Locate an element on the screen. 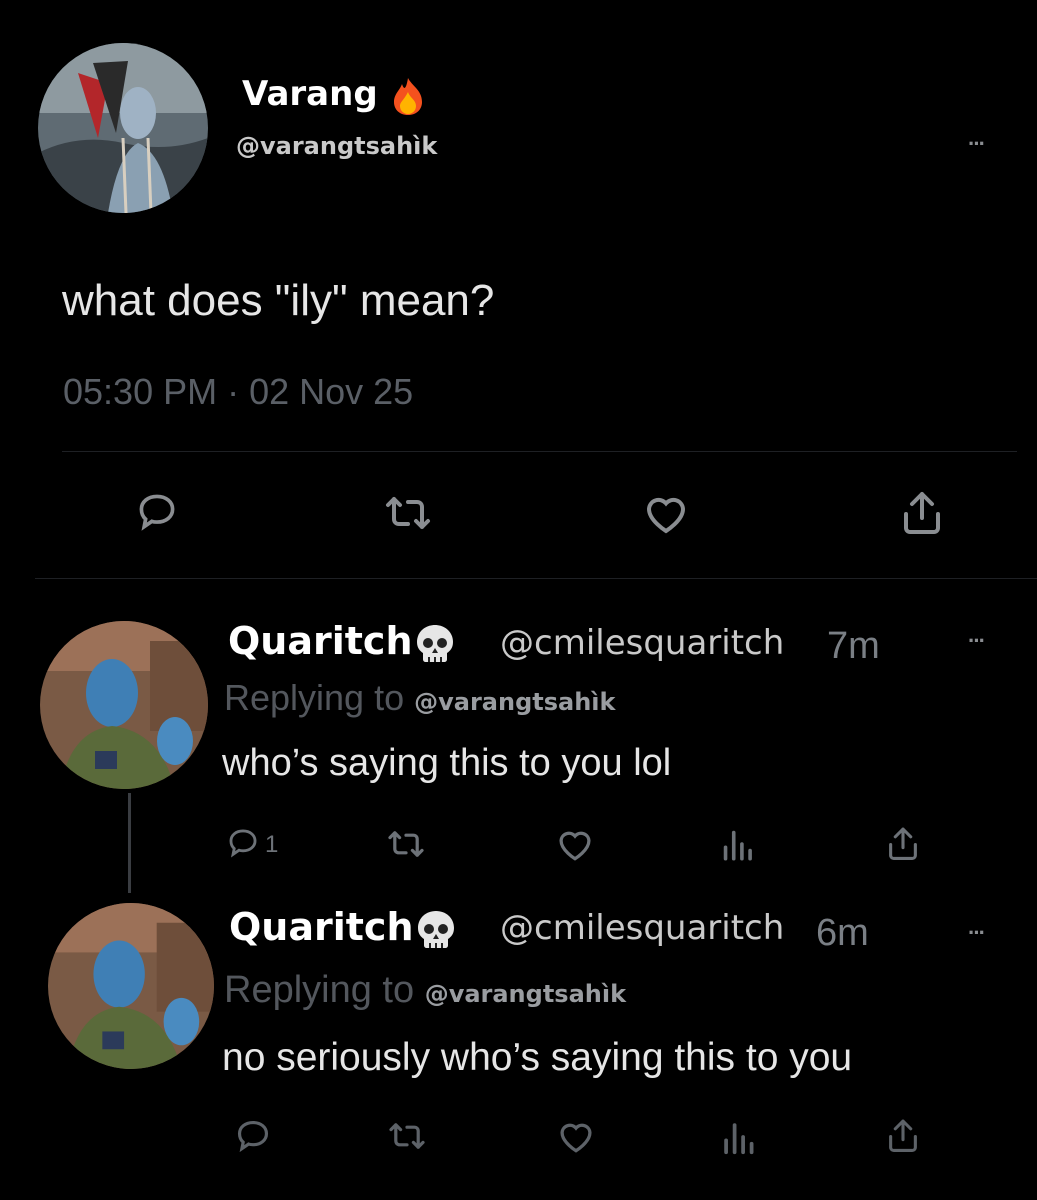  fire-icon is located at coordinates (408, 96).